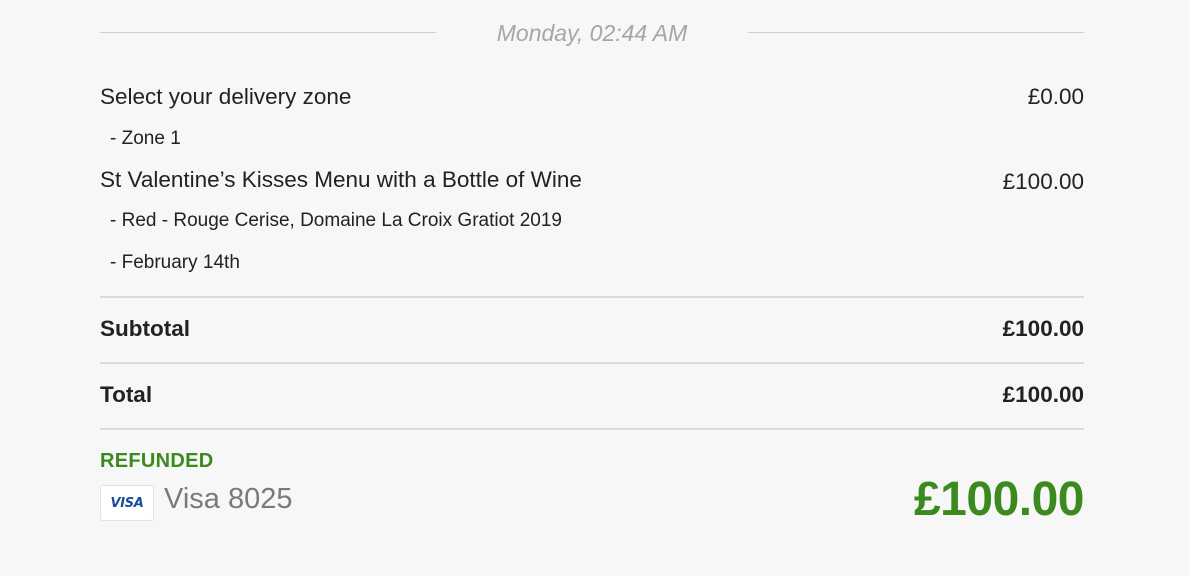  I want to click on total-value: £100.00, so click(1043, 394).